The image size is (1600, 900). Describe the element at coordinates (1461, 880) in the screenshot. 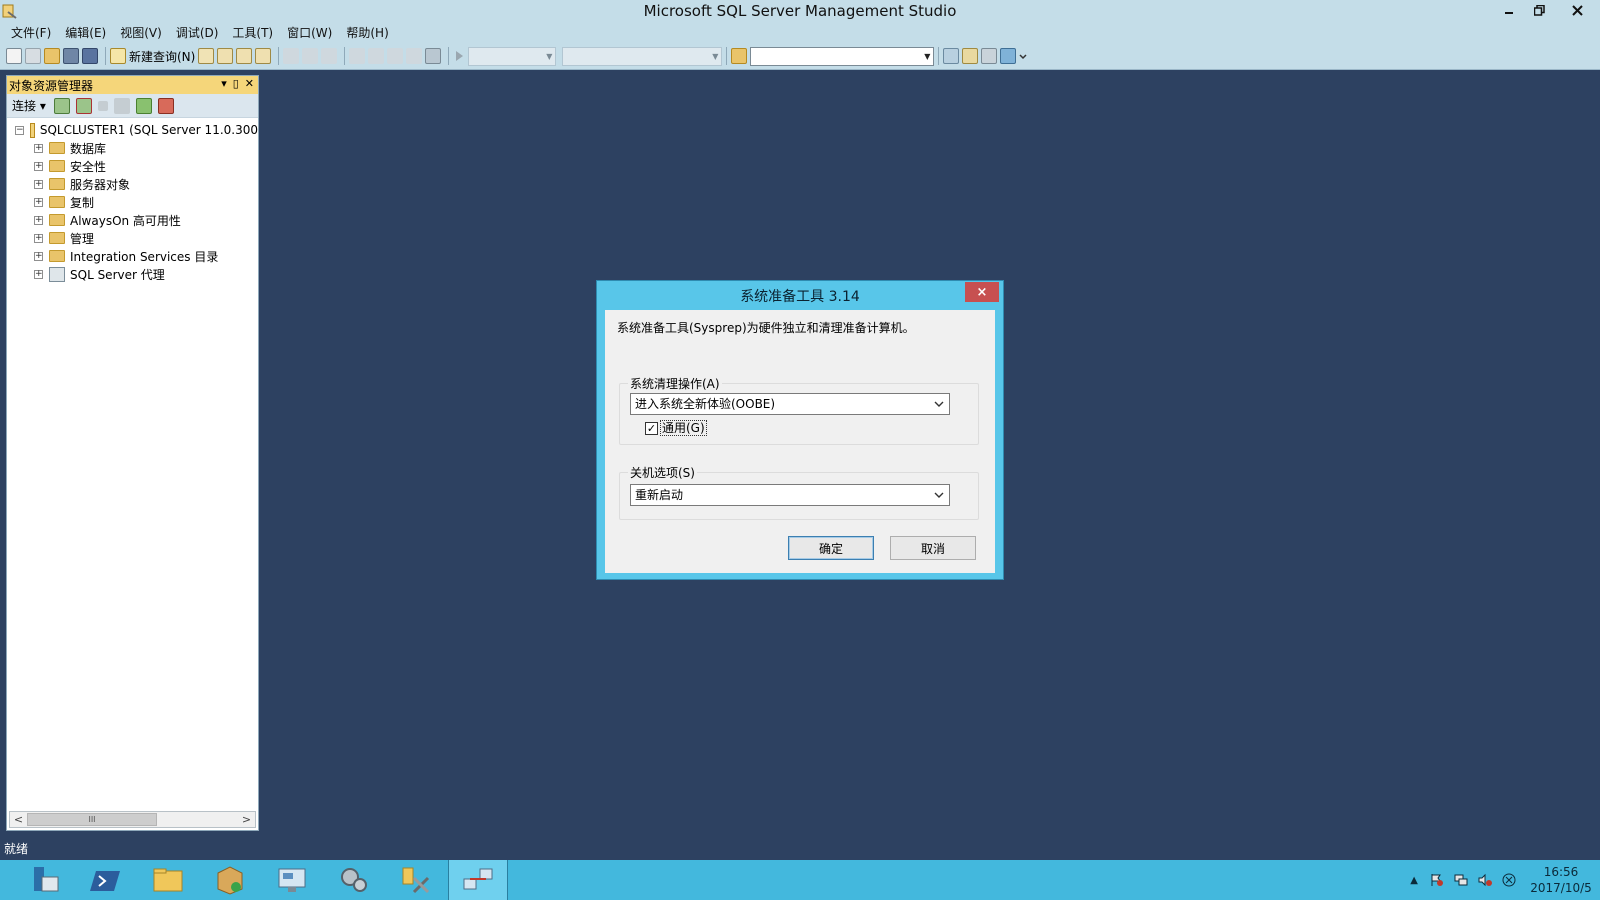

I see `network-tray-icon` at that location.